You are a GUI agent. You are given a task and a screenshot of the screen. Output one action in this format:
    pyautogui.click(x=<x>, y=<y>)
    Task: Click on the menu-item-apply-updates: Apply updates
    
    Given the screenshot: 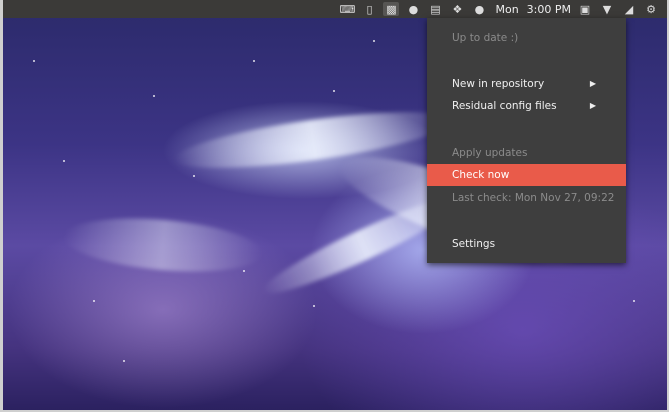 What is the action you would take?
    pyautogui.click(x=490, y=153)
    